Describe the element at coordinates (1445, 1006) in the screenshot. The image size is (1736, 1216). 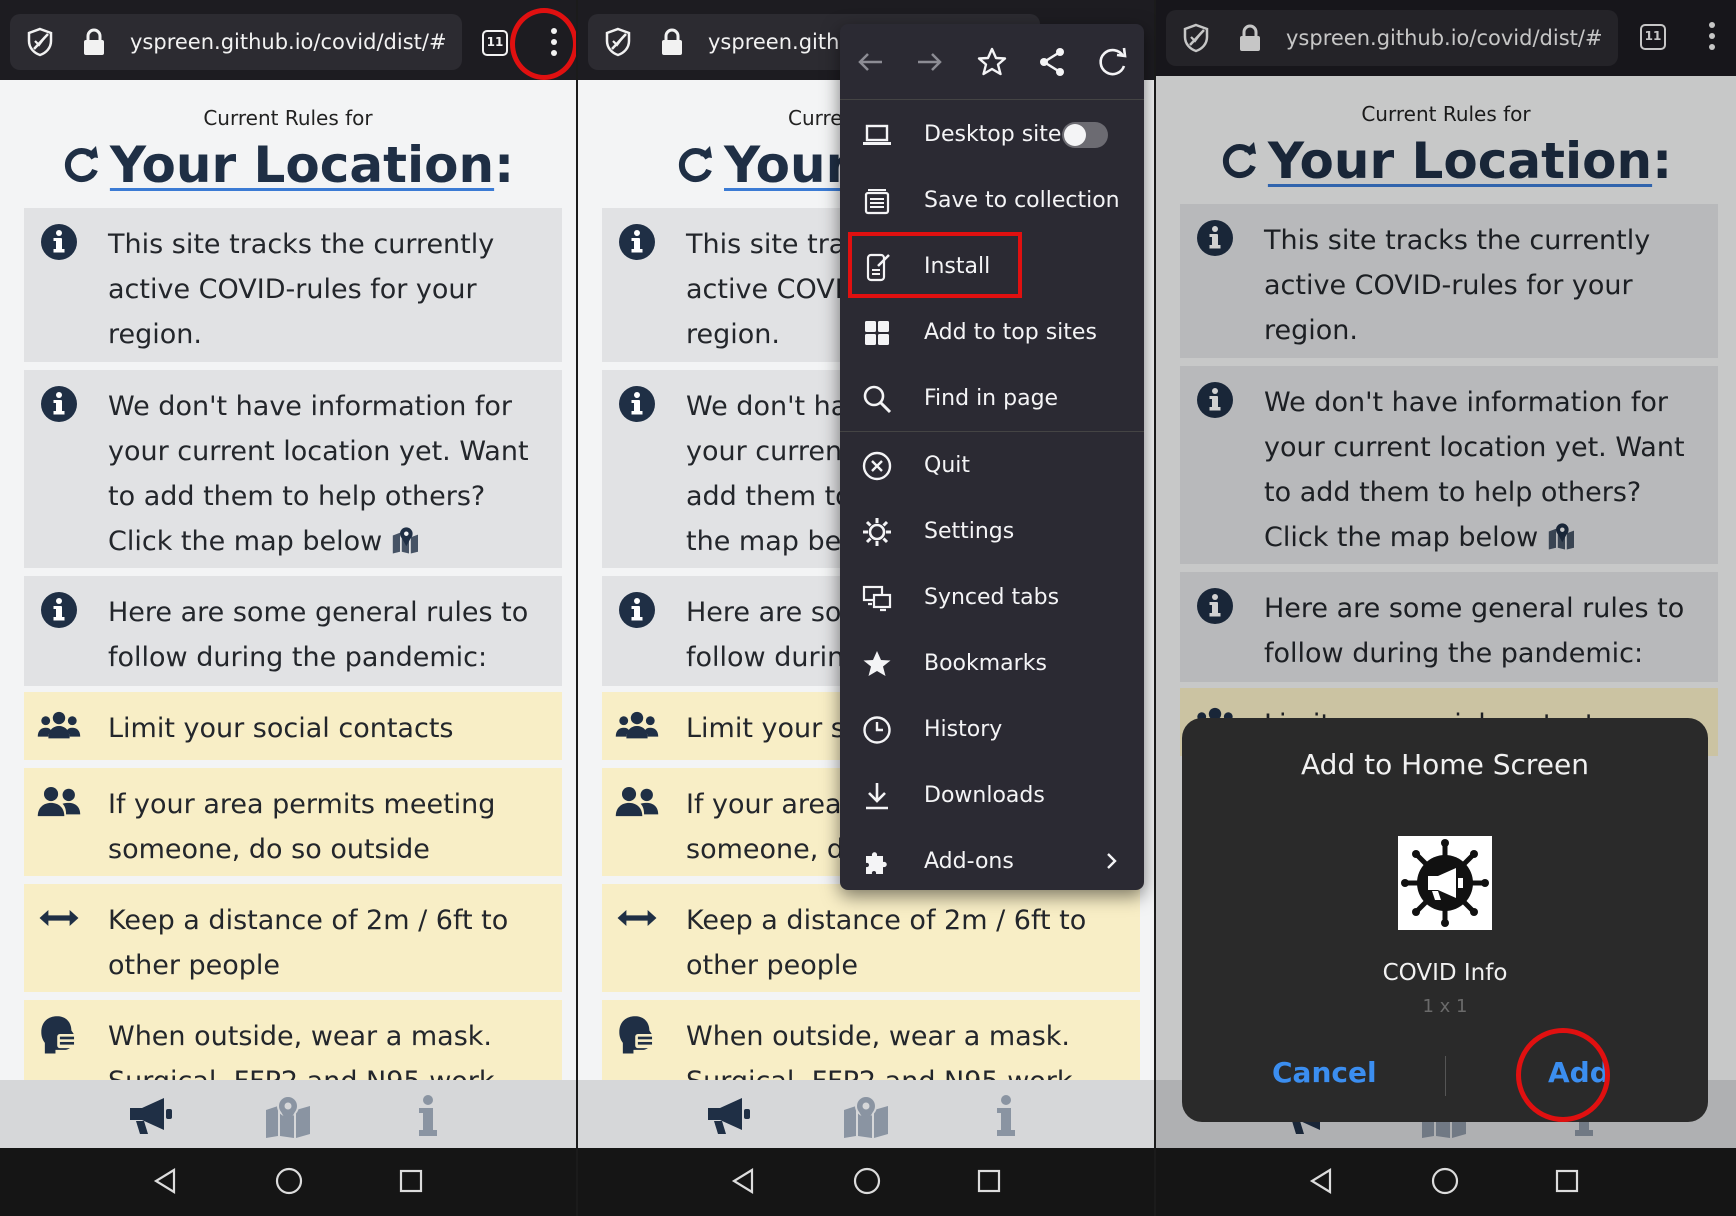
I see `app-size: 1 x 1` at that location.